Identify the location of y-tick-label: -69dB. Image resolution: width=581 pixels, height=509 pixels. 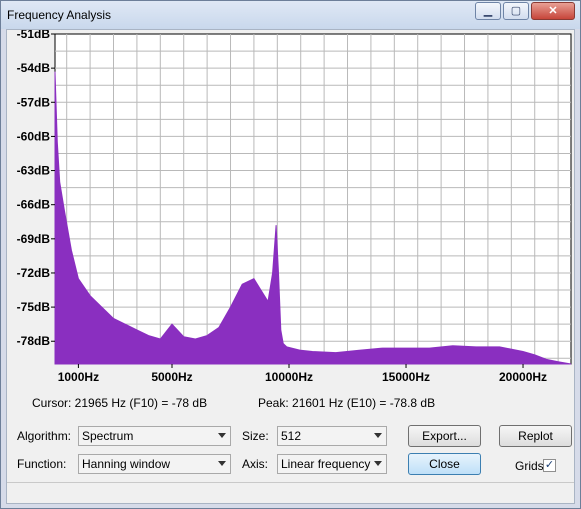
(34, 239).